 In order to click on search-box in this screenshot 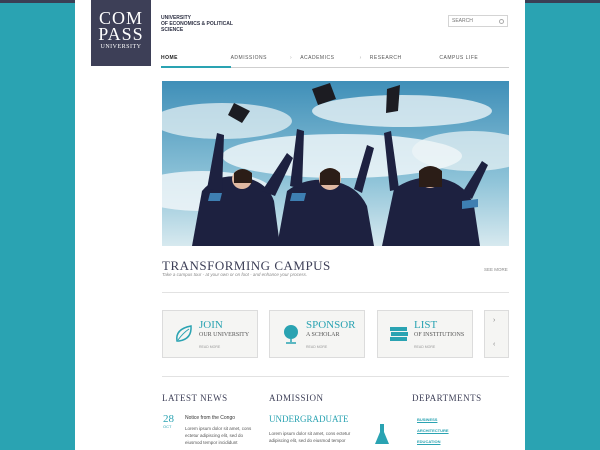, I will do `click(478, 21)`.